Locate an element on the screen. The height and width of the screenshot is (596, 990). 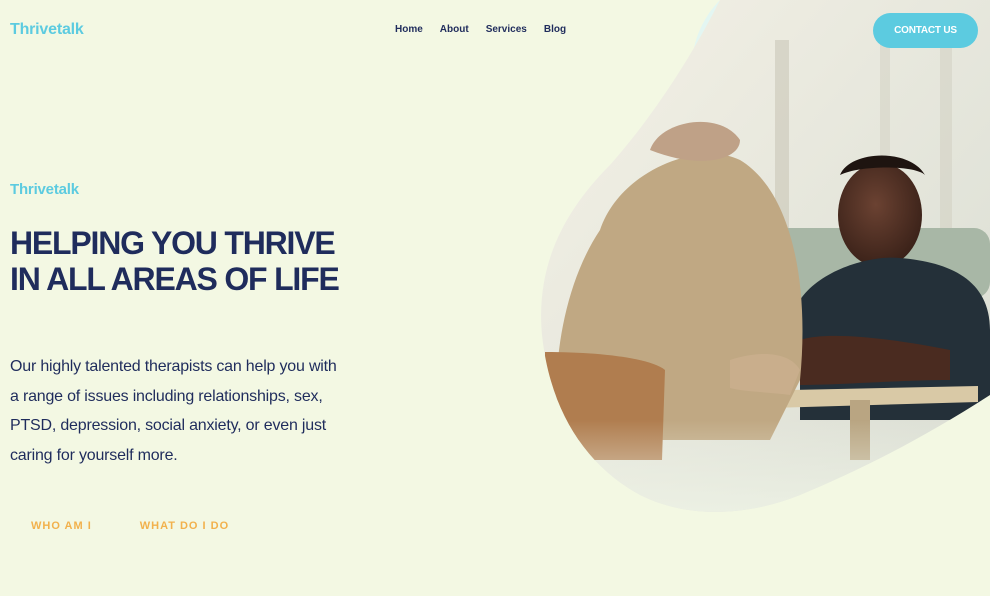
what-do-i-do-link: WHAT DO I DO is located at coordinates (184, 526).